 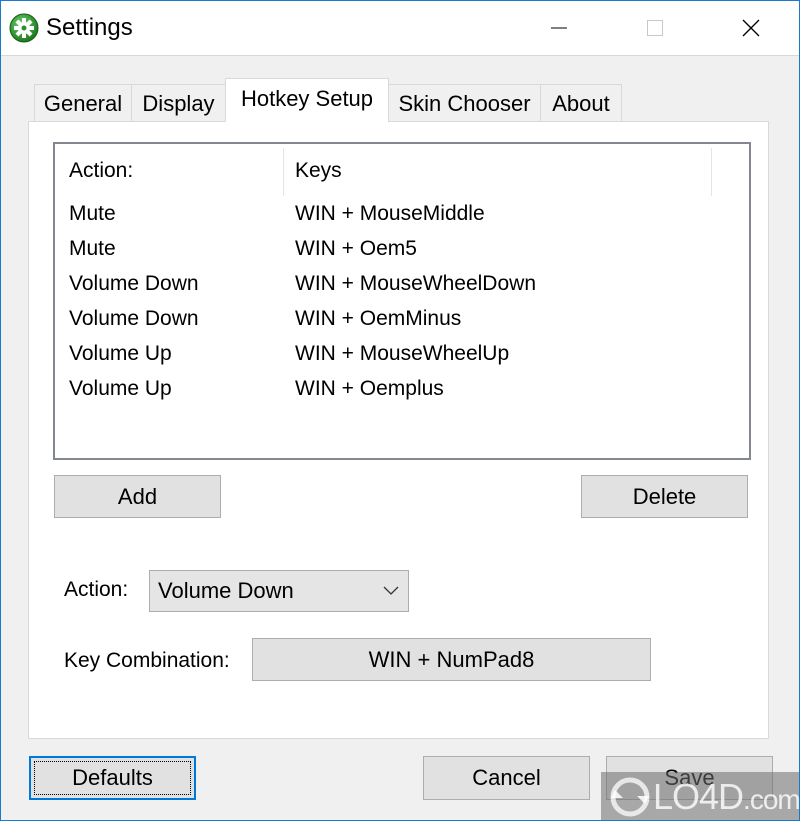 I want to click on defaults-button: Defaults, so click(x=112, y=778).